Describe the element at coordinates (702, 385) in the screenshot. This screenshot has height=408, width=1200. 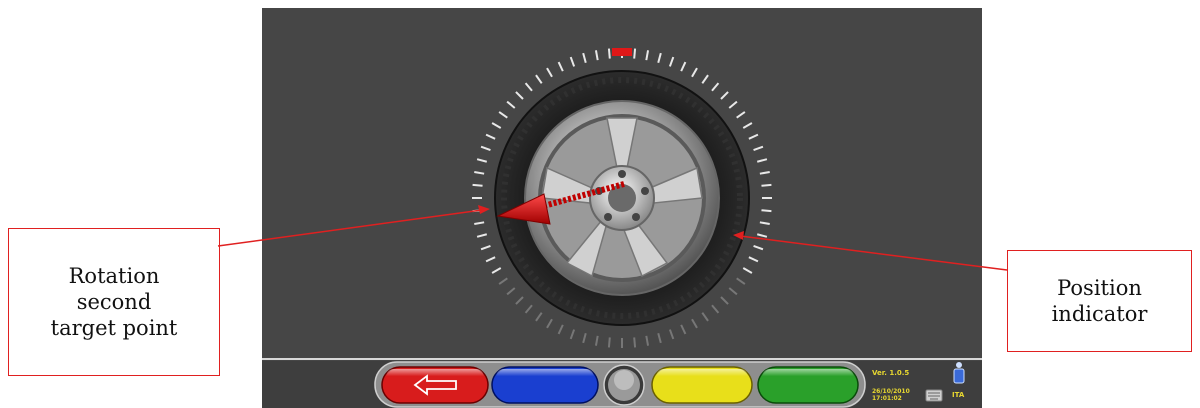
I see `yellow-button` at that location.